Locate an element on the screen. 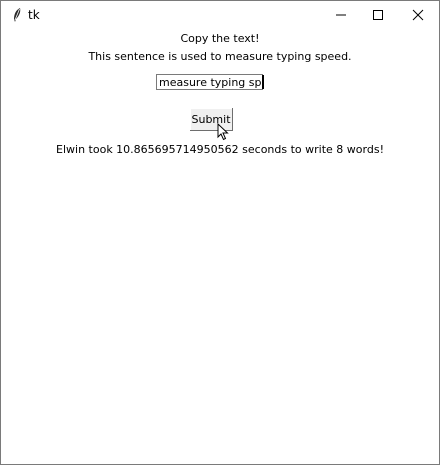 This screenshot has height=465, width=440. close-button is located at coordinates (417, 15).